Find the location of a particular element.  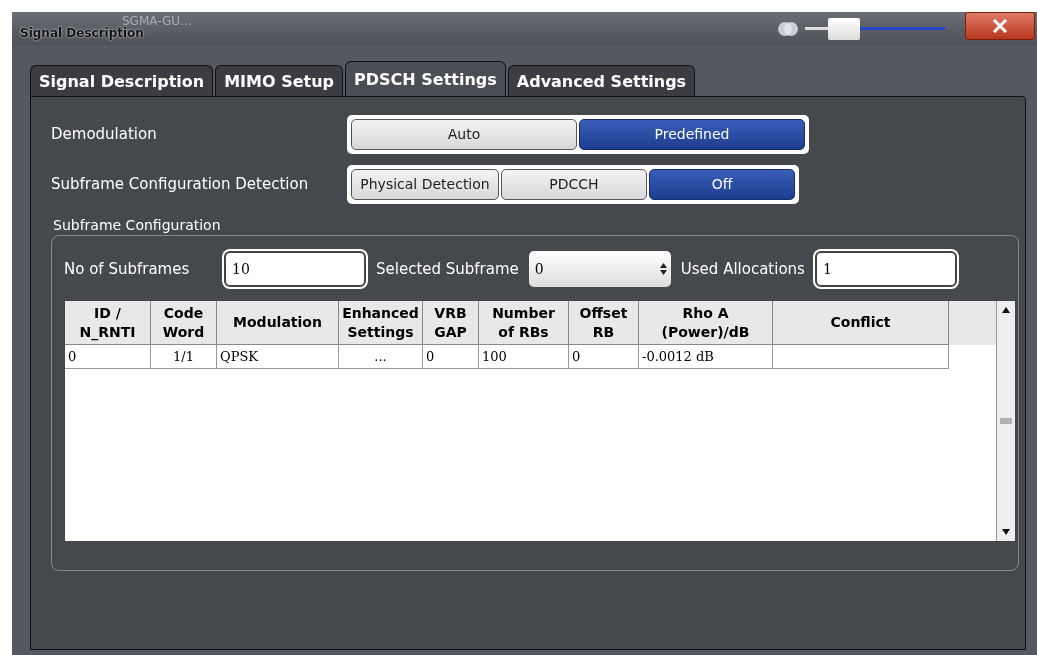

column-header: VRB GAP is located at coordinates (451, 323).